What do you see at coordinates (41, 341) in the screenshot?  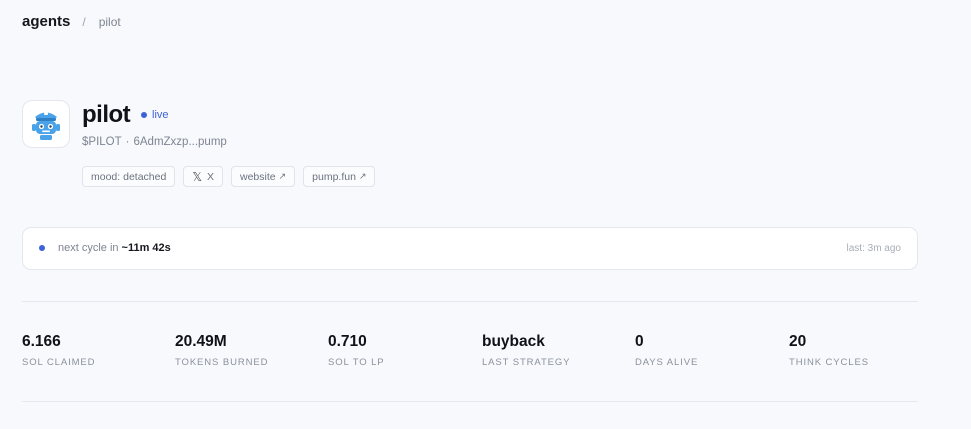 I see `stat-value: 6.166` at bounding box center [41, 341].